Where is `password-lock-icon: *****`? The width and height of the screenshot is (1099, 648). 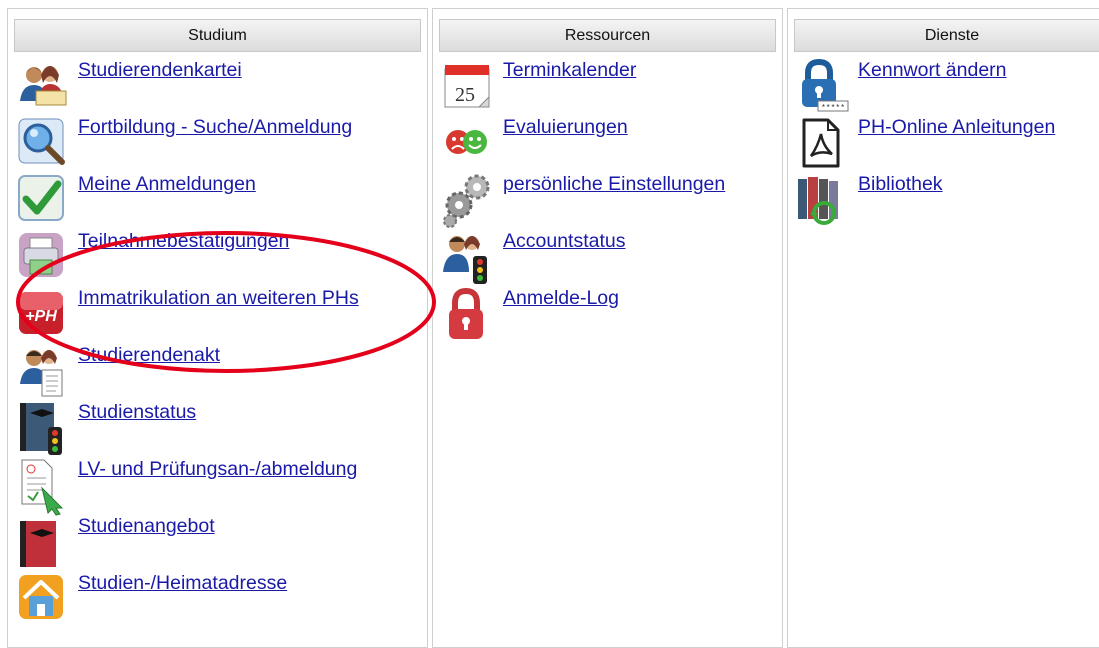
password-lock-icon: ***** is located at coordinates (825, 85).